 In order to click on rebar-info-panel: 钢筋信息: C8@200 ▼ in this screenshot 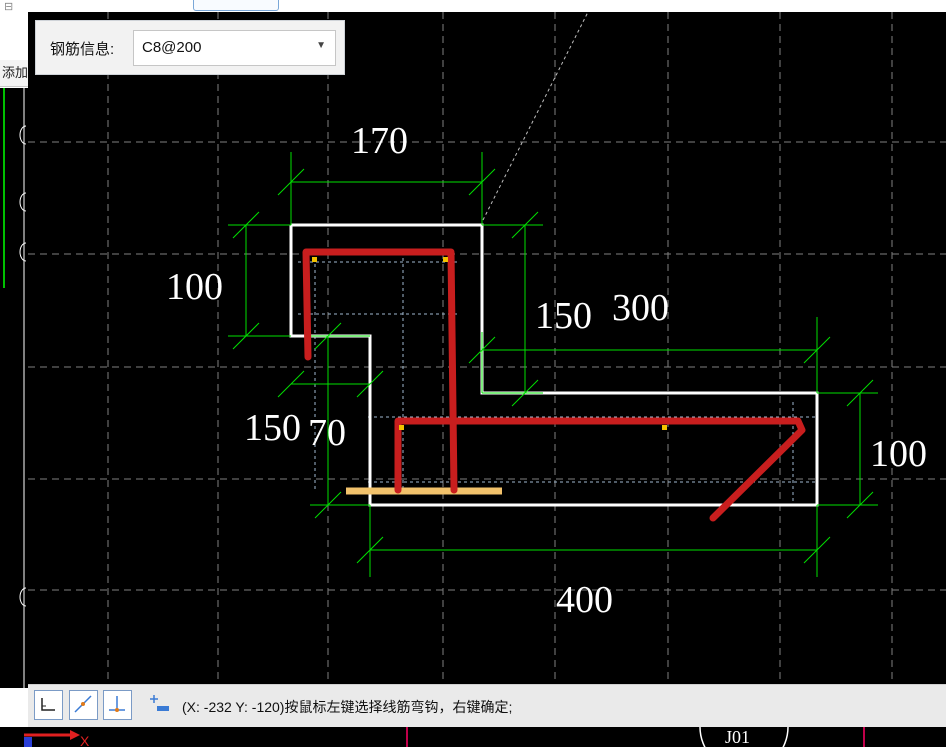, I will do `click(190, 47)`.